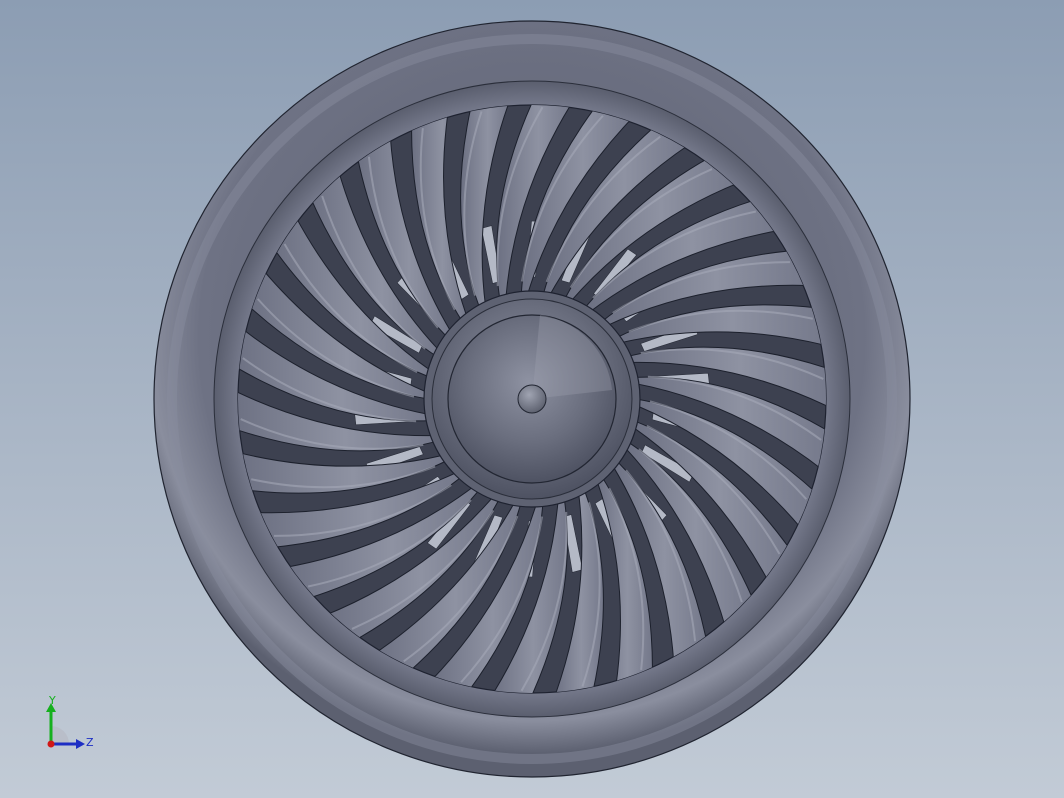  I want to click on z-axis-label: Z, so click(90, 742).